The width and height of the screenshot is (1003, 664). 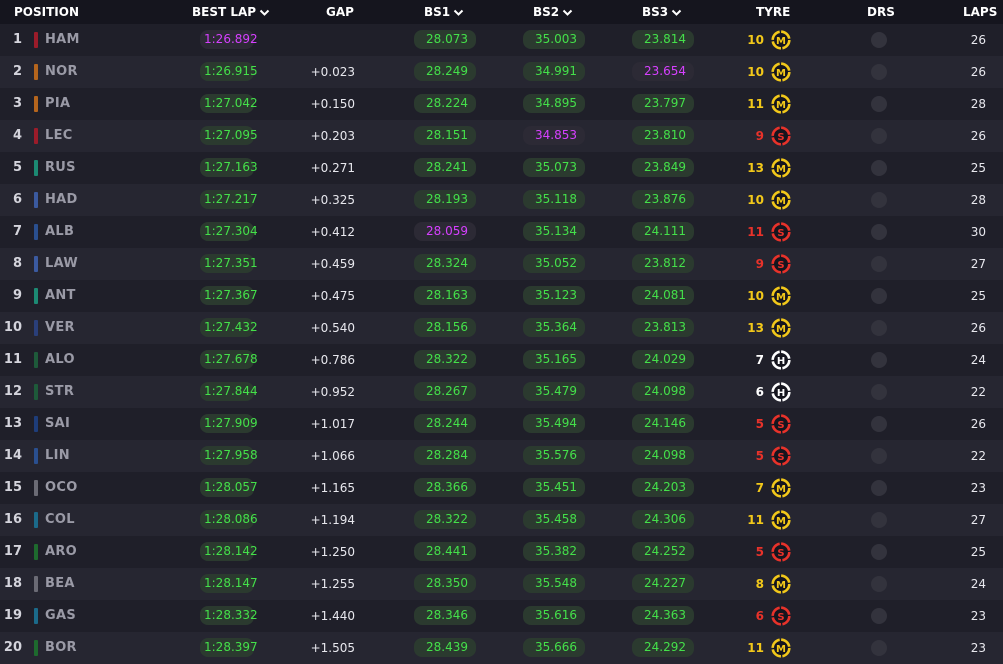 I want to click on driver-code: STR, so click(x=59, y=392).